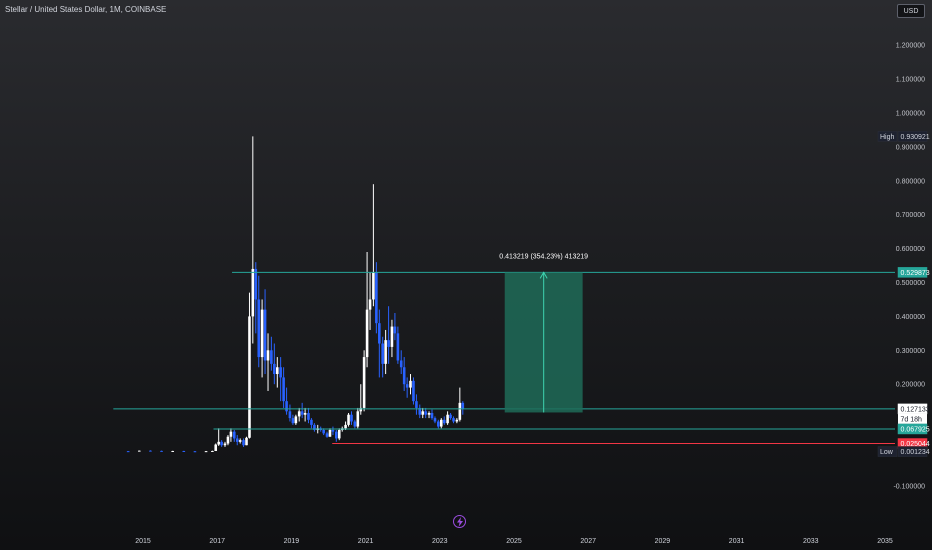  What do you see at coordinates (910, 385) in the screenshot?
I see `price-tick-label: 0.200000` at bounding box center [910, 385].